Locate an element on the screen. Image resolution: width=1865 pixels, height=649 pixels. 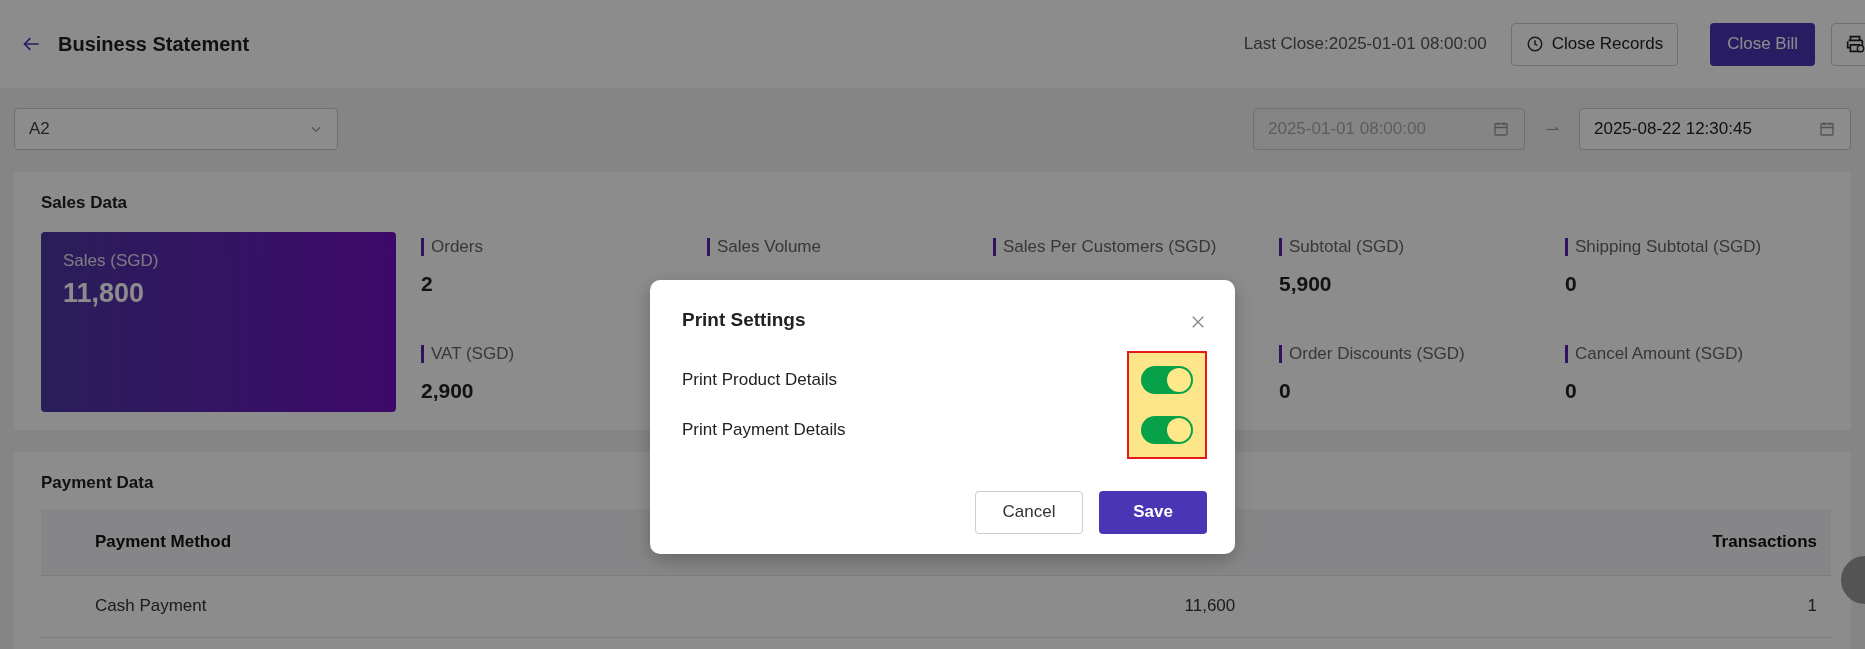
column-header: Transactions is located at coordinates (1540, 542).